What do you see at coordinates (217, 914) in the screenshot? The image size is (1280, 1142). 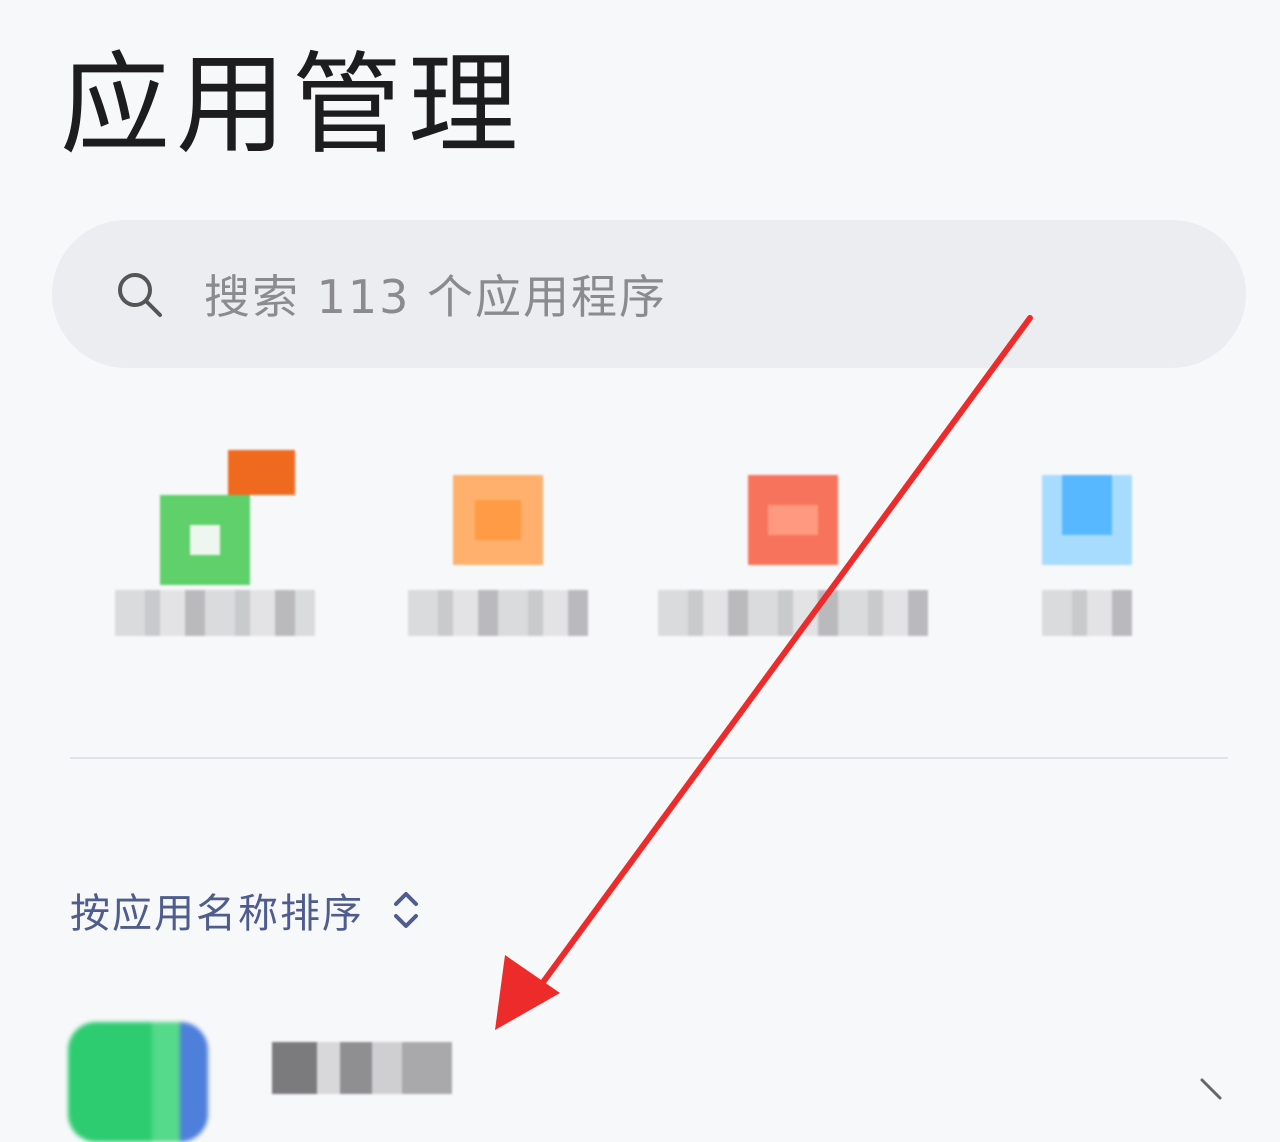 I see `sort-label: 按应用名称排序` at bounding box center [217, 914].